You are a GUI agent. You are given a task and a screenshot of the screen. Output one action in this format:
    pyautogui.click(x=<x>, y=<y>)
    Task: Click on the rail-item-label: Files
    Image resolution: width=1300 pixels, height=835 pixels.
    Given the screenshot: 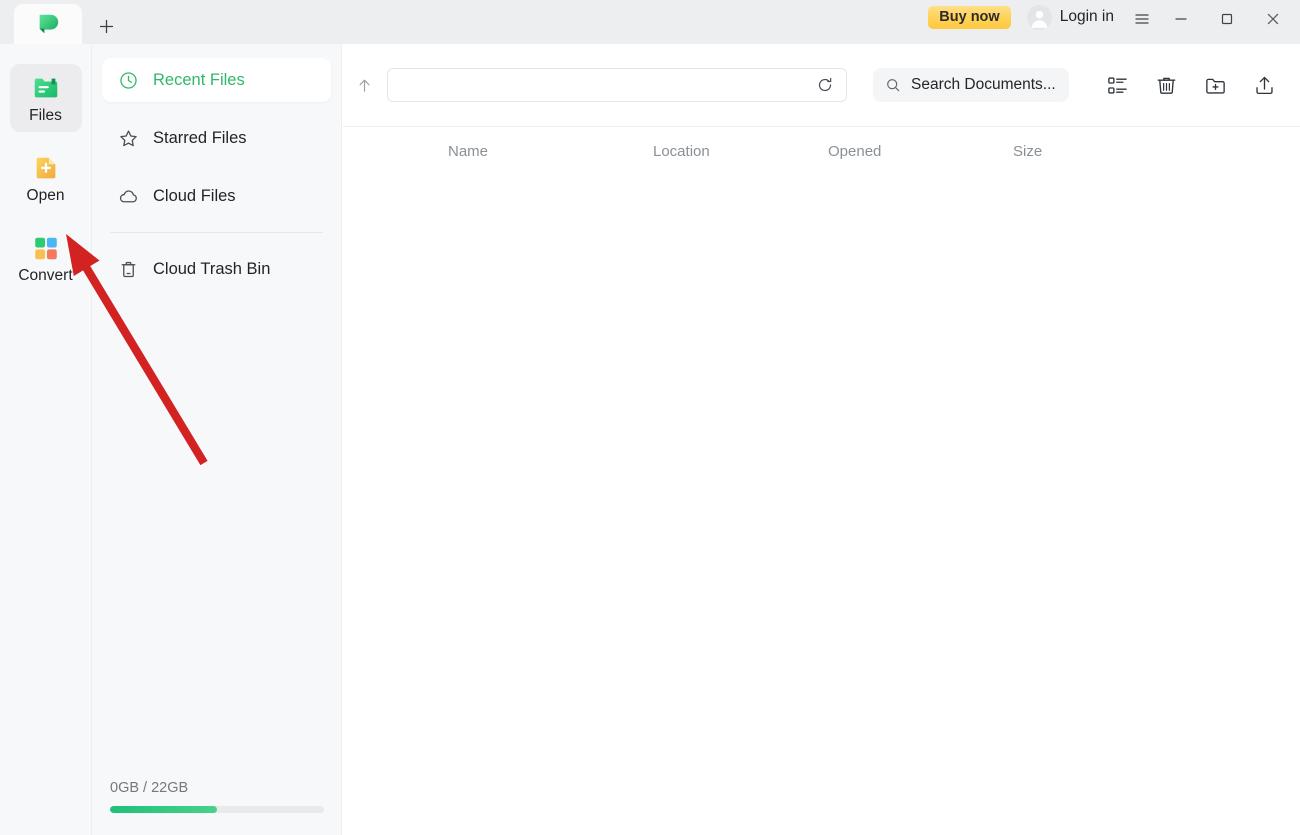 What is the action you would take?
    pyautogui.click(x=45, y=115)
    